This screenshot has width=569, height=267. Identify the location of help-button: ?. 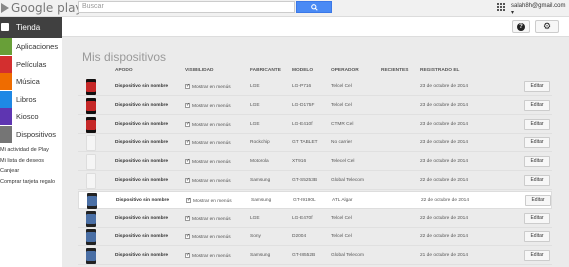
(521, 26).